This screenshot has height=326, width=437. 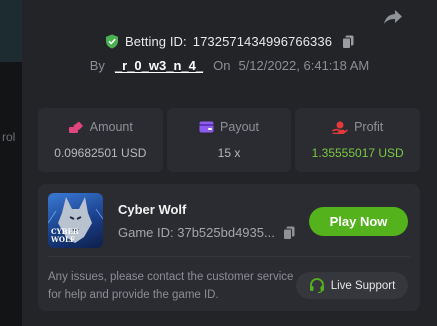 I want to click on payout-stat: Payout 15 x, so click(x=229, y=140).